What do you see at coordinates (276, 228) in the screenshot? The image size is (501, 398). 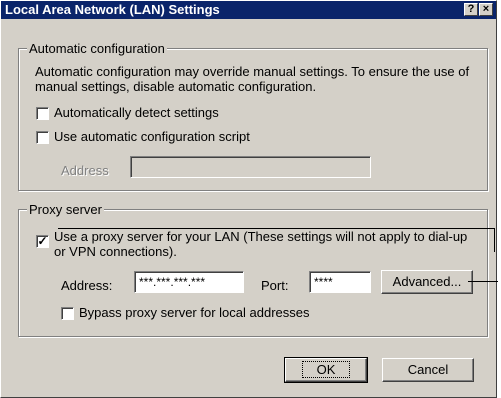 I see `callout-line-proxy` at bounding box center [276, 228].